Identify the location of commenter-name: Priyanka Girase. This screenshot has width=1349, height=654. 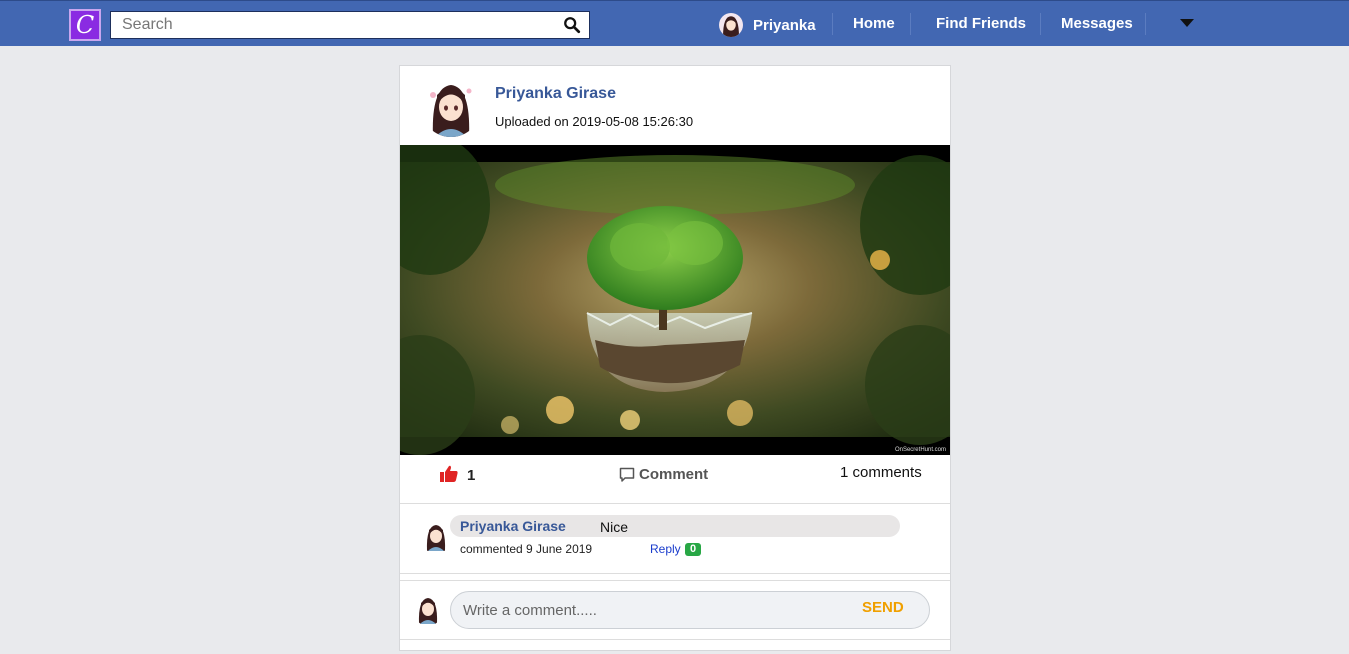
(513, 526).